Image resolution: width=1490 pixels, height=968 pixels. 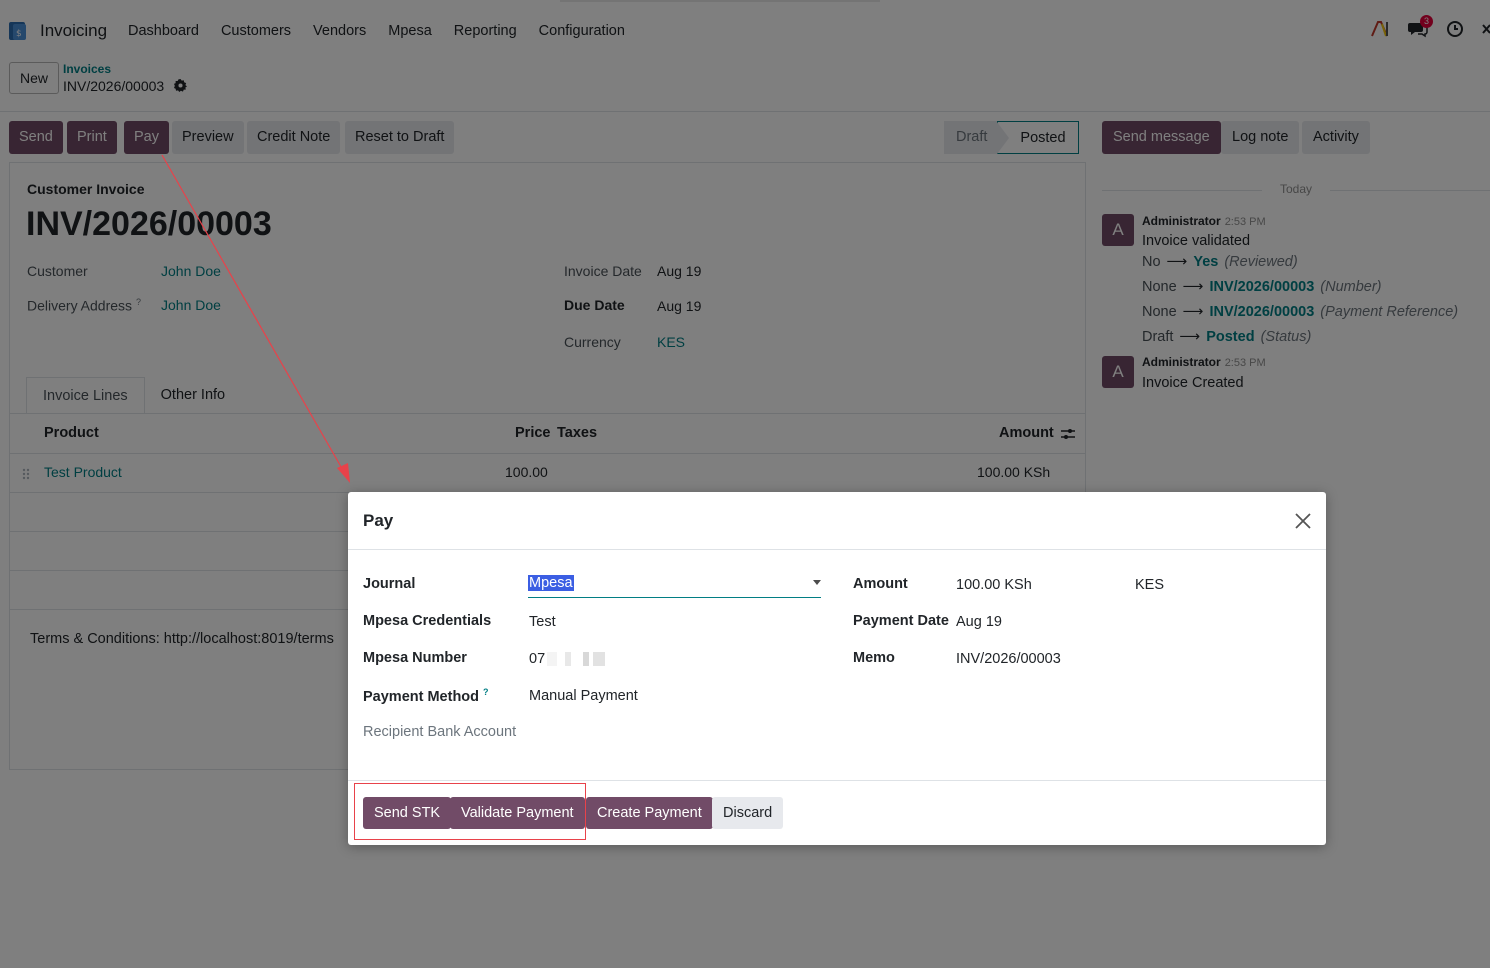 I want to click on journal-select: Mpesa, so click(x=674, y=586).